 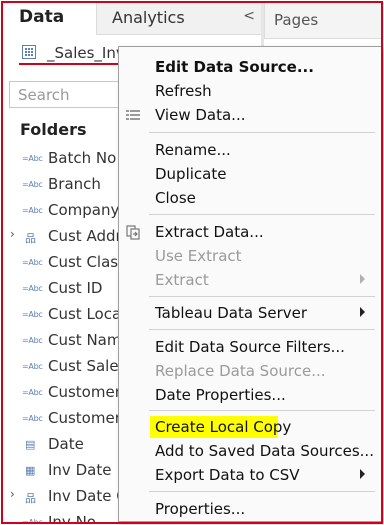 I want to click on tab-data: Data, so click(x=49, y=19).